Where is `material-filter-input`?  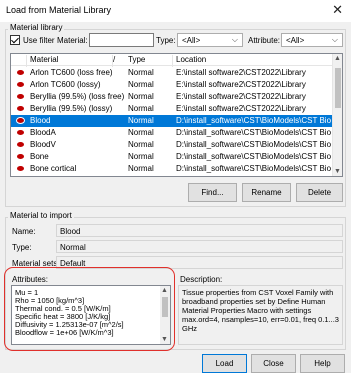 material-filter-input is located at coordinates (121, 40).